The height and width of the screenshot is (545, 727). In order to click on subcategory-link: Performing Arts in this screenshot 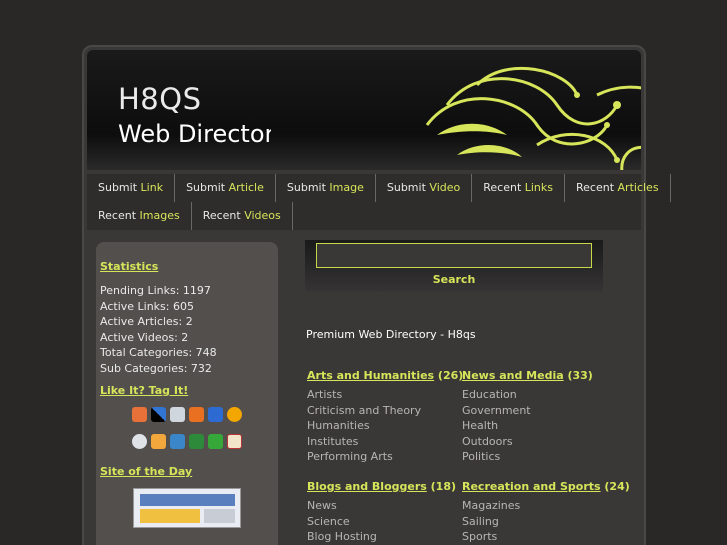, I will do `click(385, 457)`.